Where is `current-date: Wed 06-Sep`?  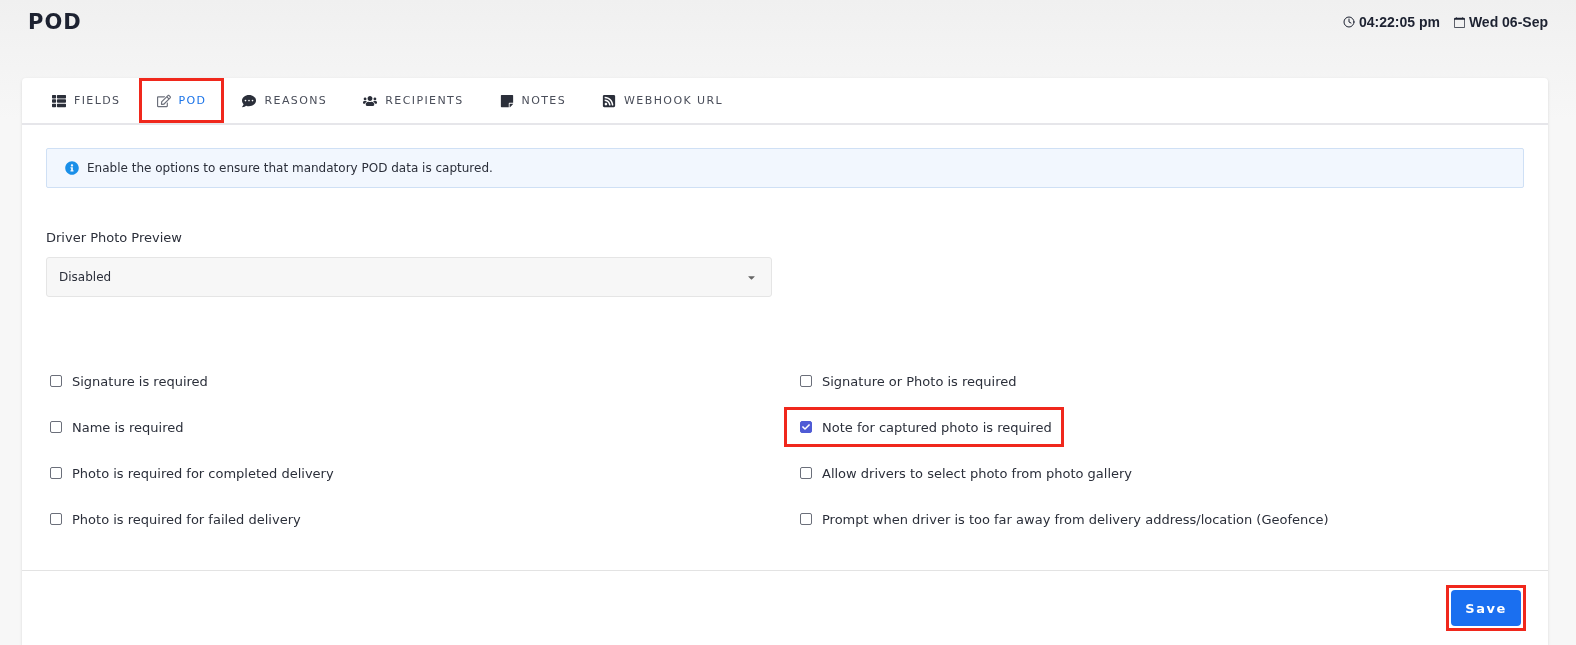 current-date: Wed 06-Sep is located at coordinates (1508, 22).